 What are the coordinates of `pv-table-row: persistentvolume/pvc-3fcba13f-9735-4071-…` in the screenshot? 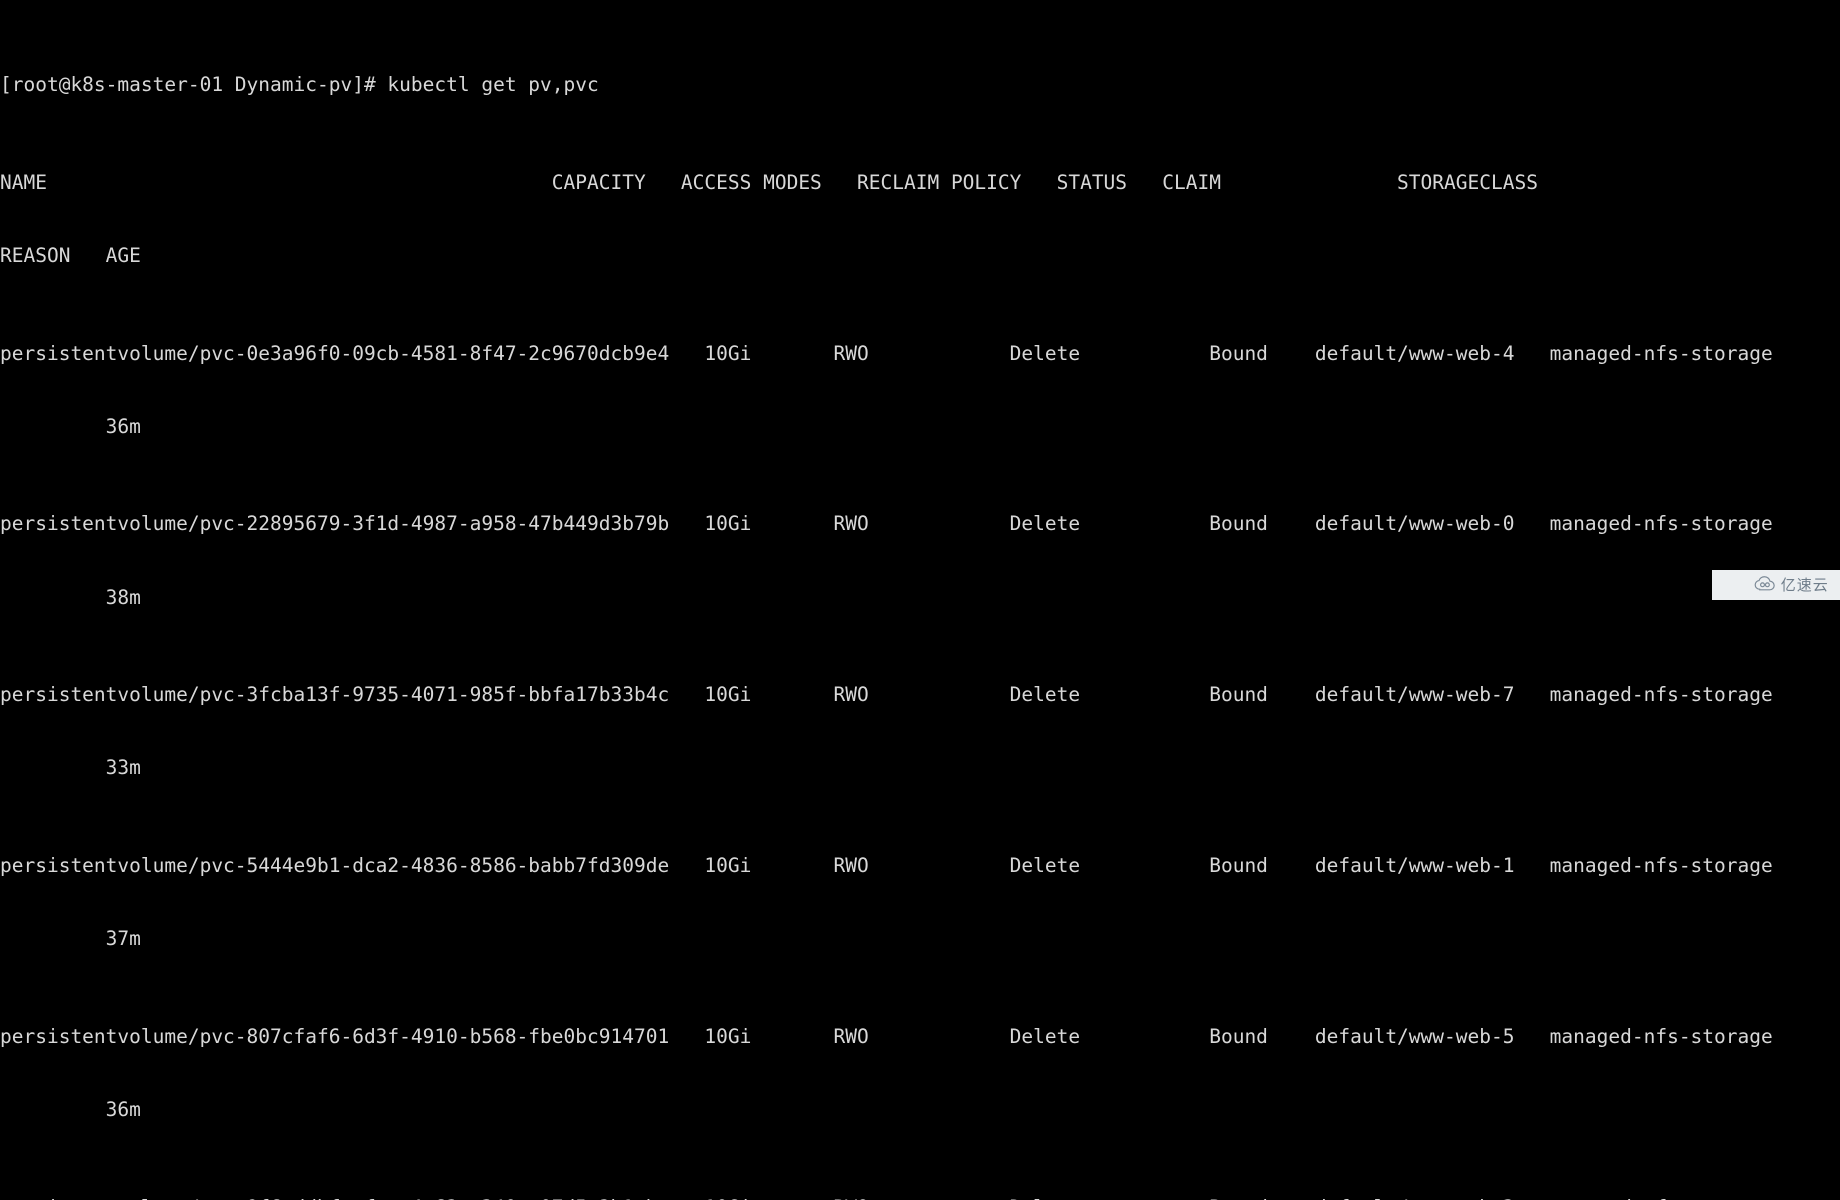 It's located at (886, 695).